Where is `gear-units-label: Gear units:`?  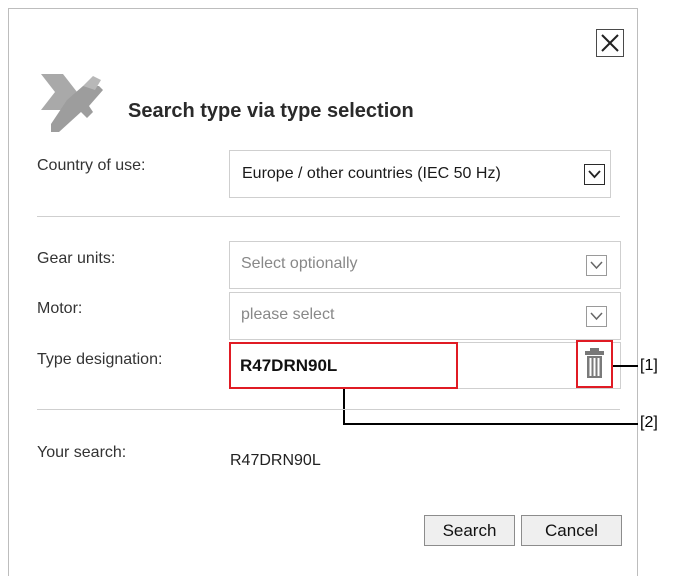 gear-units-label: Gear units: is located at coordinates (76, 258).